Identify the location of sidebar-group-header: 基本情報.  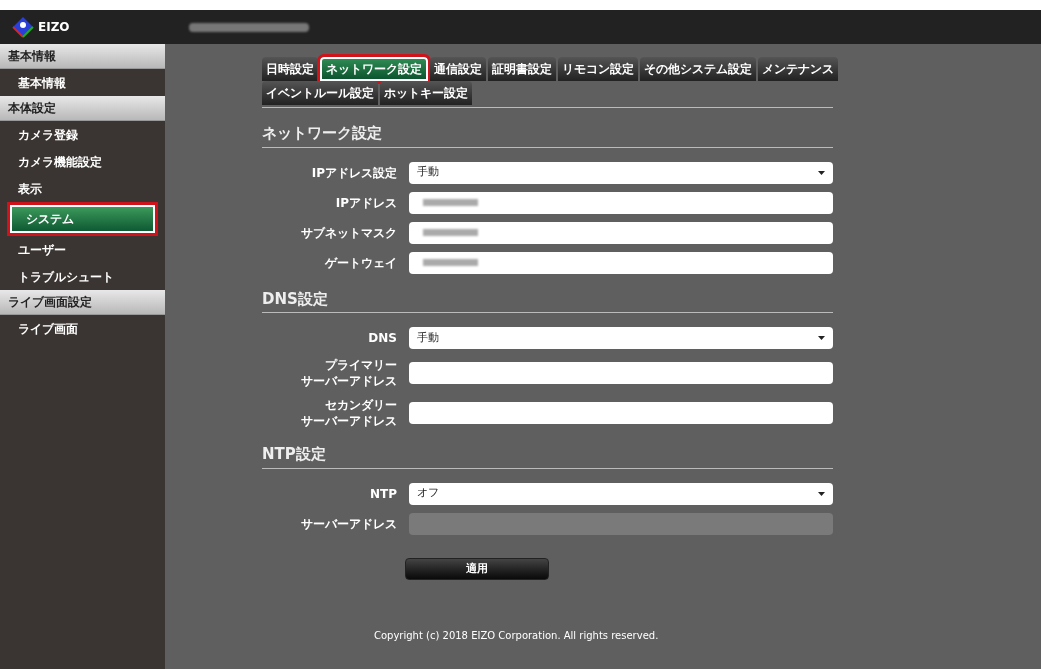
(82, 56).